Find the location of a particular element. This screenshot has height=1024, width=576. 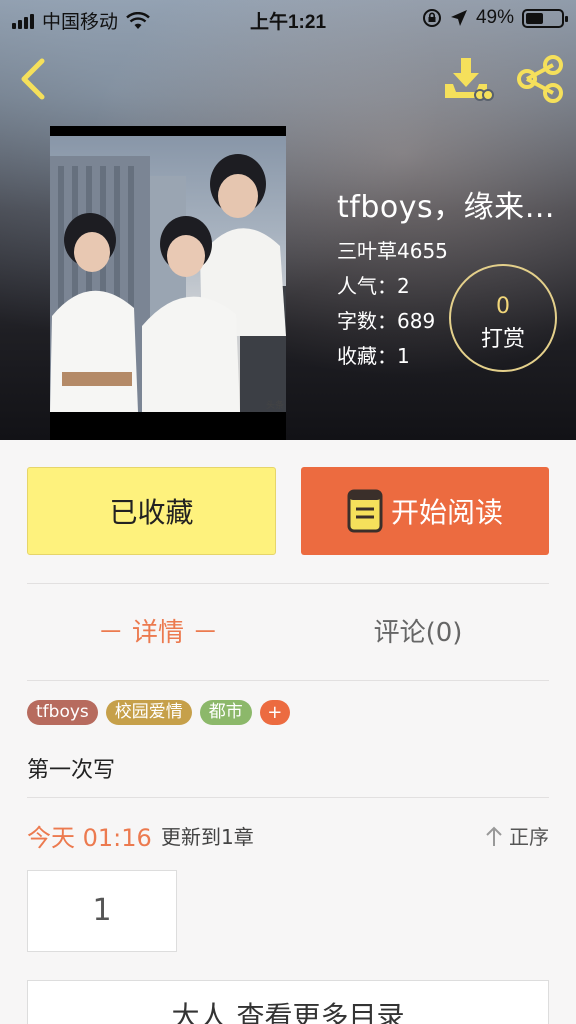

chapter-item: 1 is located at coordinates (102, 911).